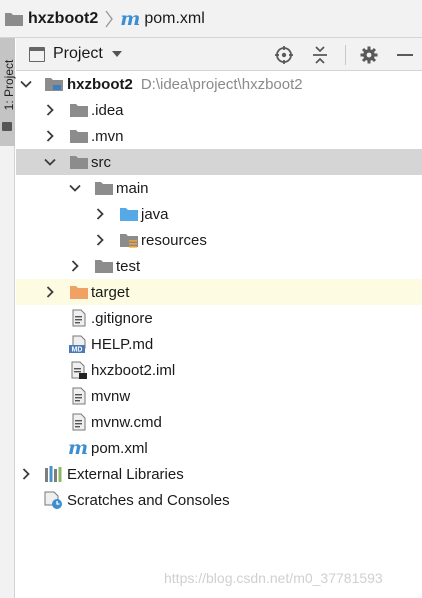  What do you see at coordinates (219, 344) in the screenshot?
I see `tree-row-help-md: MD HELP.md` at bounding box center [219, 344].